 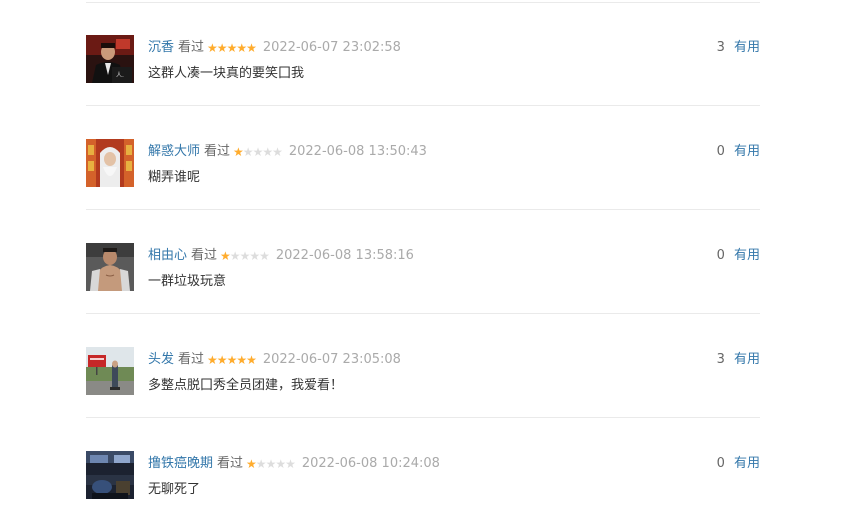 I want to click on comment-time: 2022-06-07 23:02:58, so click(x=331, y=47).